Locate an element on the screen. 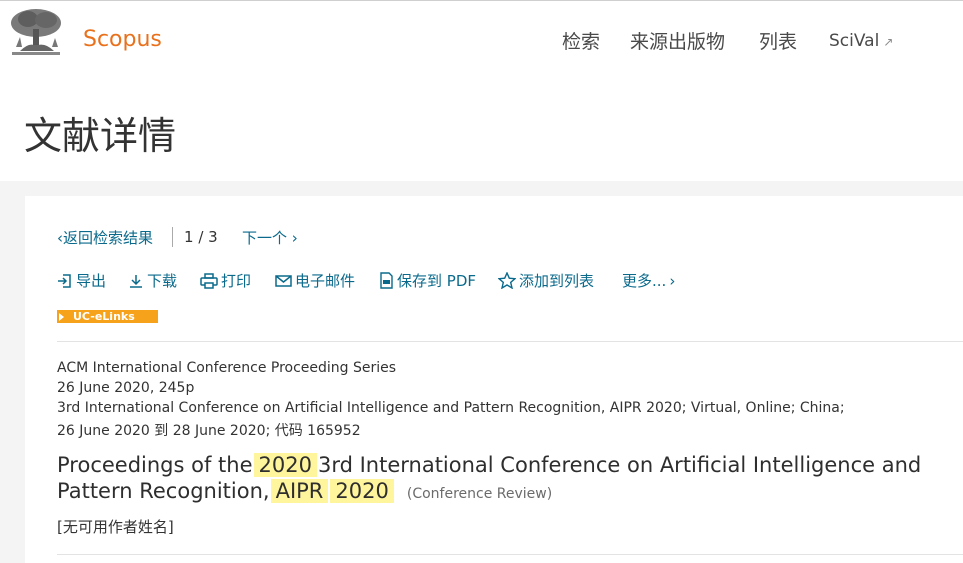  uc-elinks-button: UC-eLinks is located at coordinates (107, 316).